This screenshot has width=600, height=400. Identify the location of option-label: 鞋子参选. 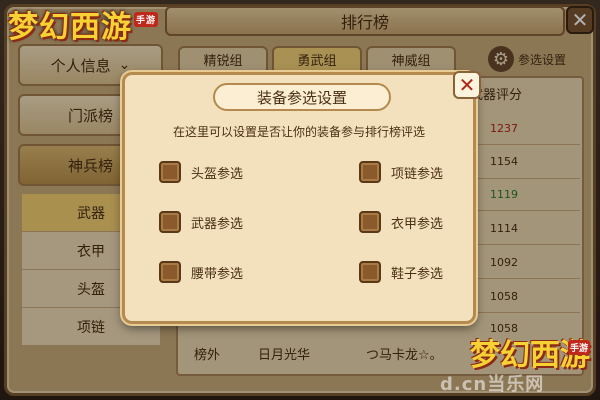
(417, 274).